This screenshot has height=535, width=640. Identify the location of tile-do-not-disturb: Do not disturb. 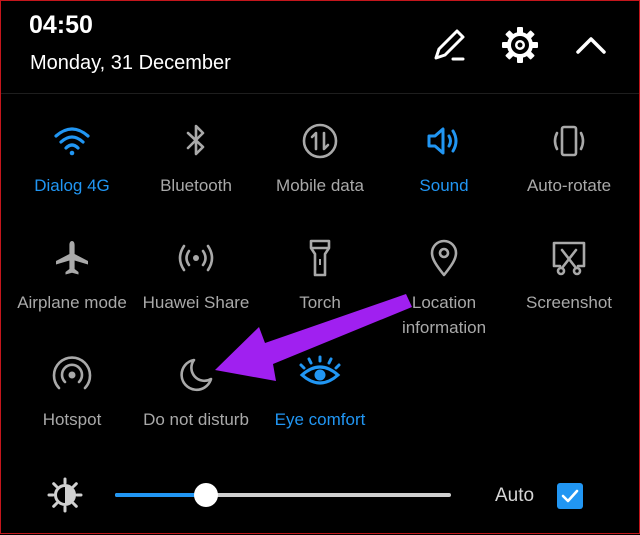
(196, 393).